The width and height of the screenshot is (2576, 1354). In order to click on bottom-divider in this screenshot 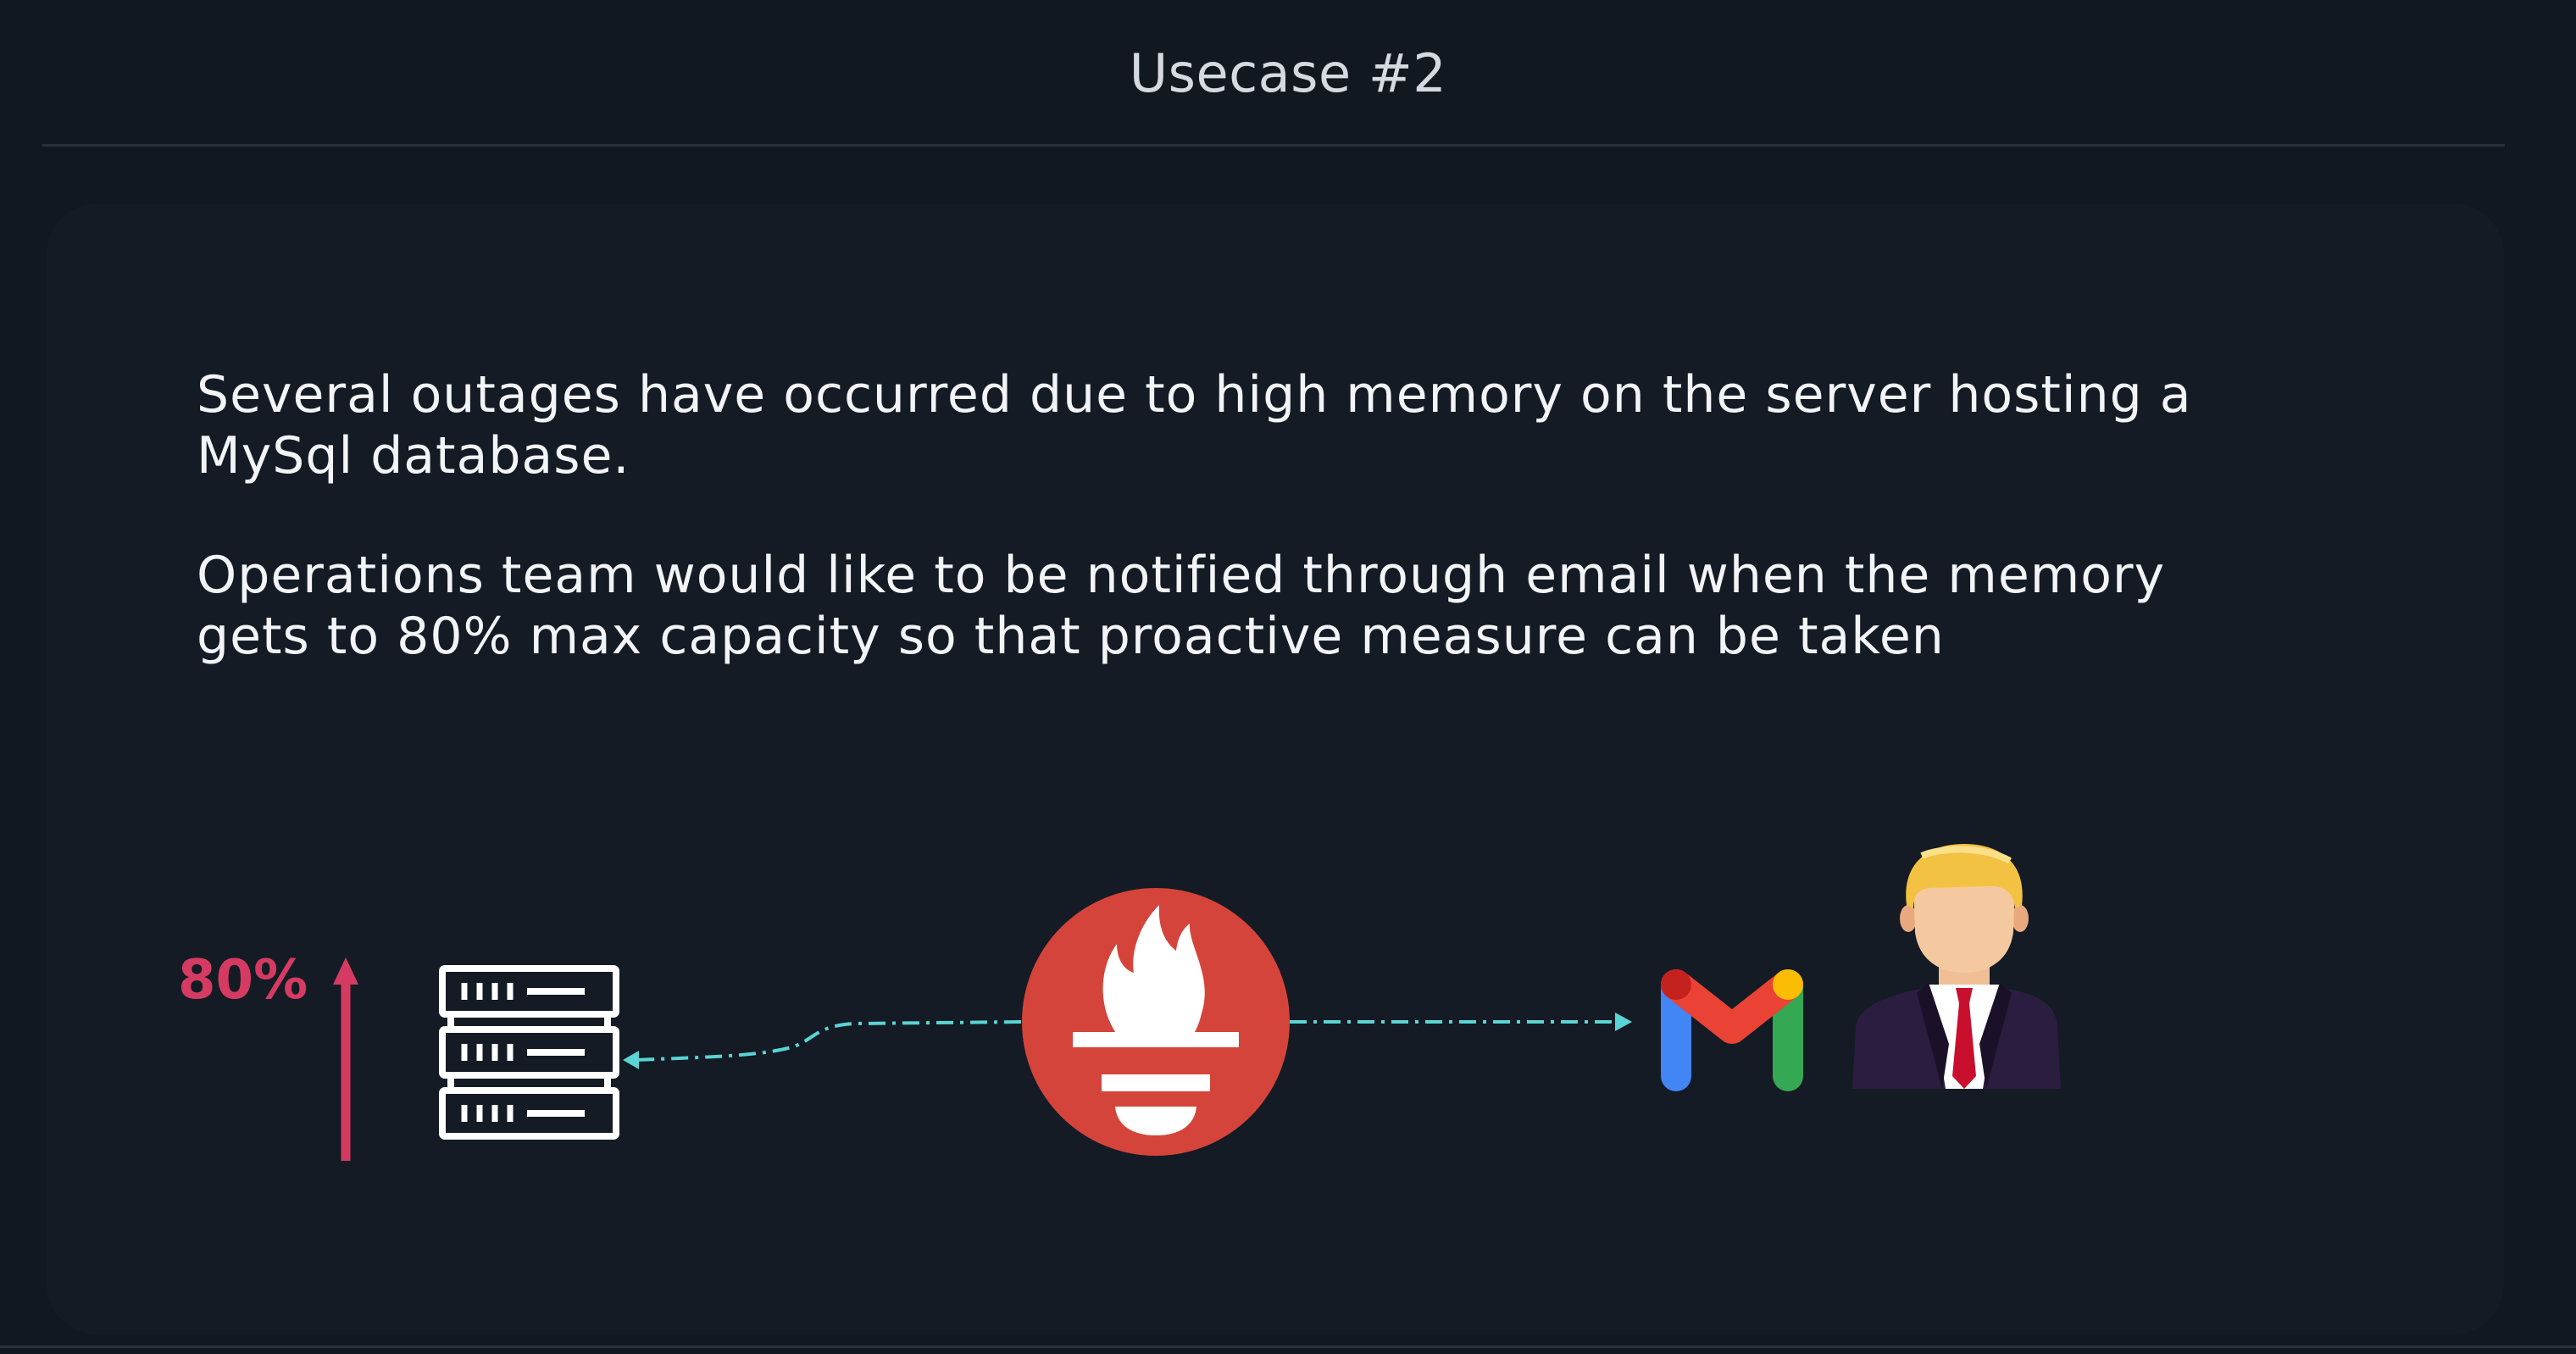, I will do `click(1288, 1347)`.